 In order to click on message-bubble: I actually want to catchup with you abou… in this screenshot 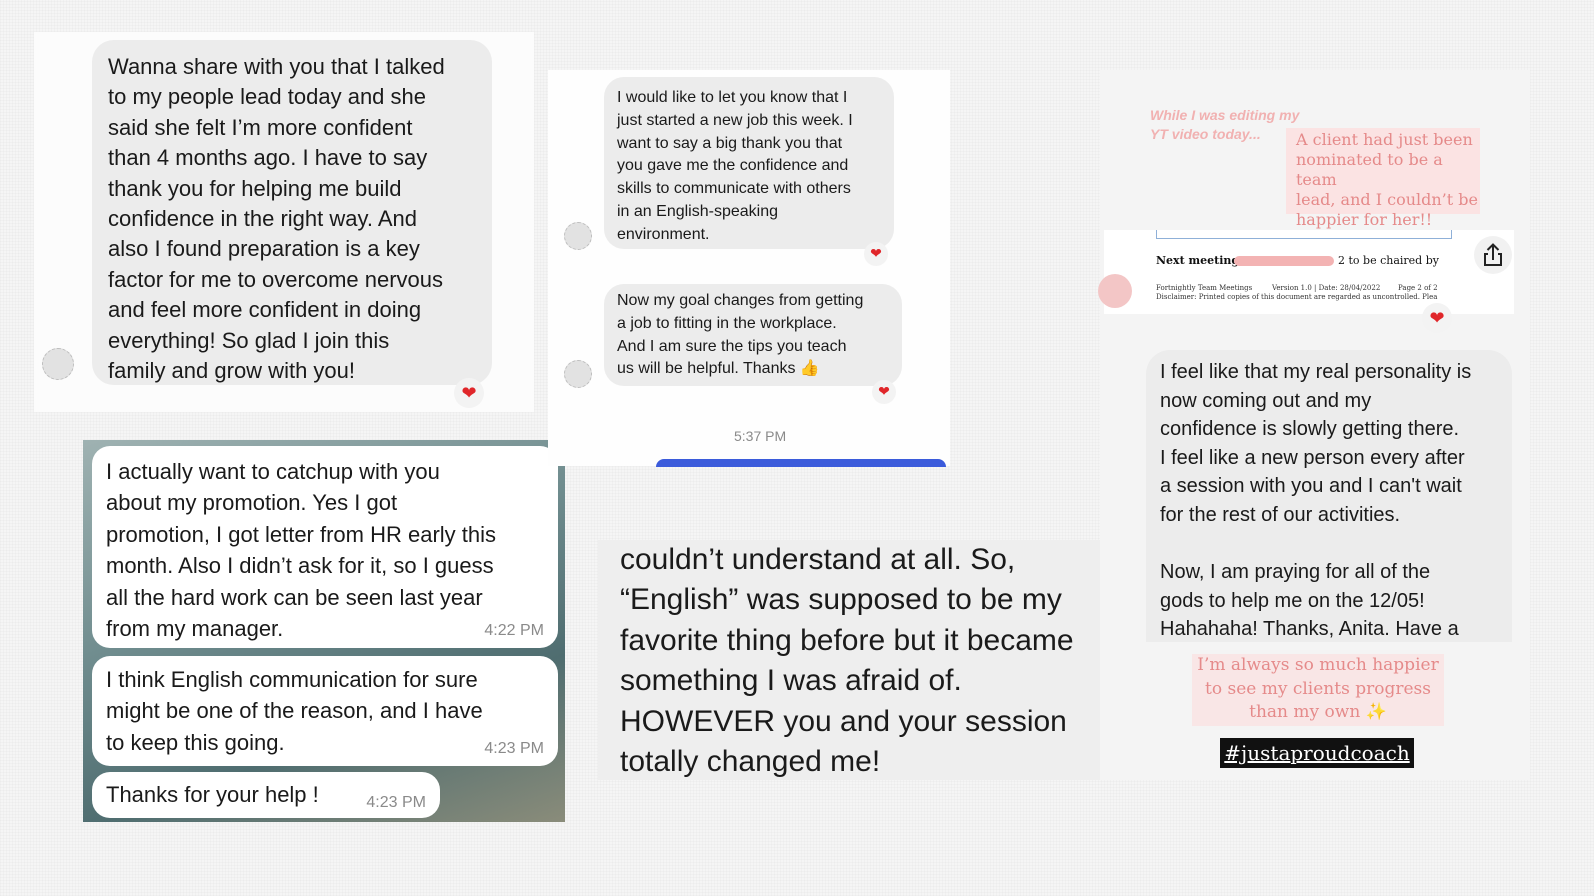, I will do `click(325, 547)`.